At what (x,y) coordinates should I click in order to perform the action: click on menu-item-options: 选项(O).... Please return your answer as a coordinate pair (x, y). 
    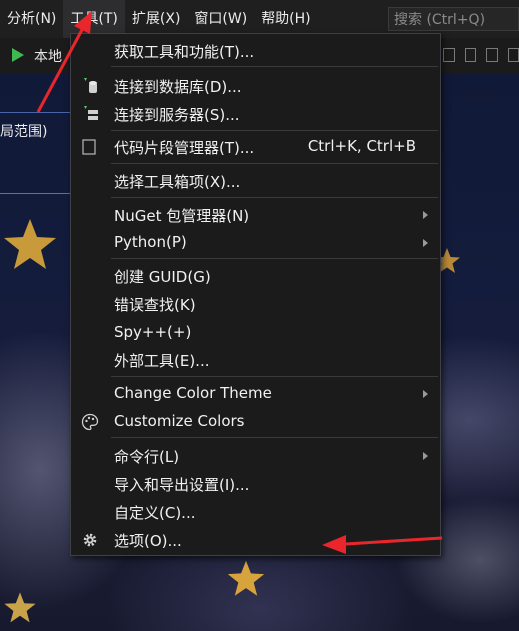
    Looking at the image, I should click on (255, 540).